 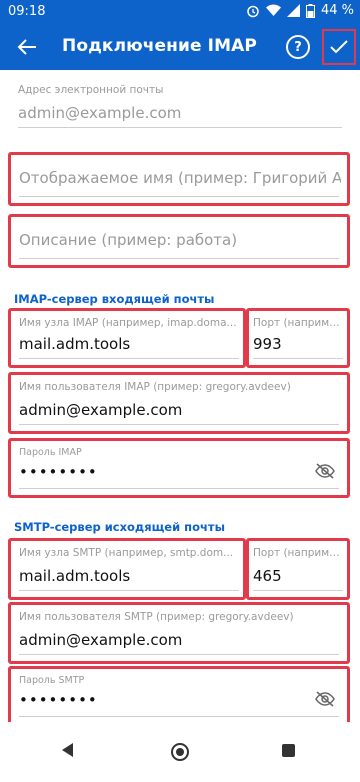 What do you see at coordinates (75, 344) in the screenshot?
I see `imap-host-value: mail.adm.tools` at bounding box center [75, 344].